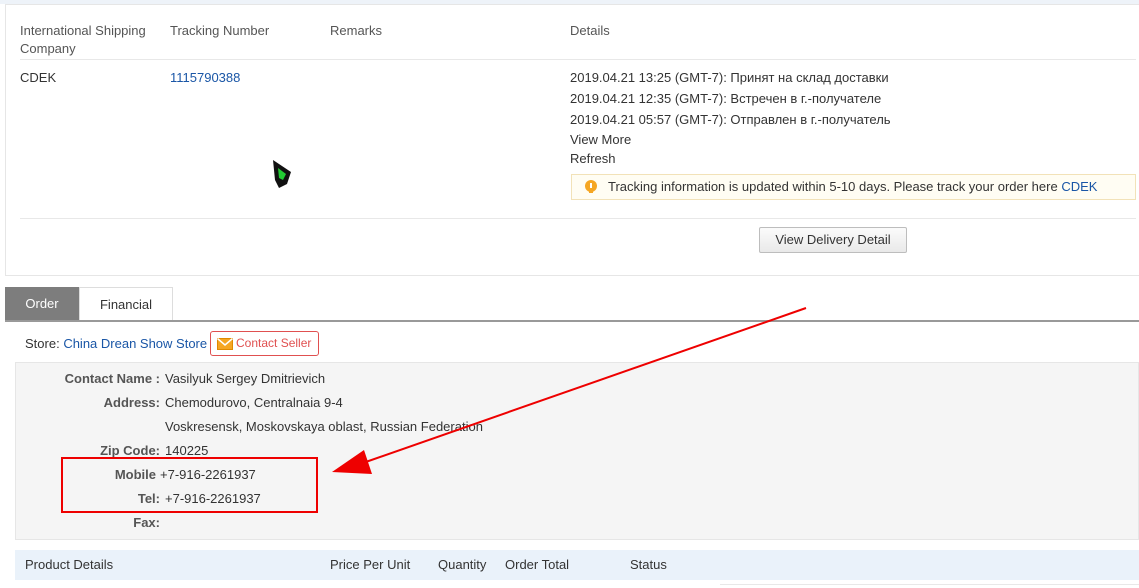 The image size is (1139, 588). I want to click on contact-name-value: Vasilyuk Sergey Dmitrievich, so click(245, 378).